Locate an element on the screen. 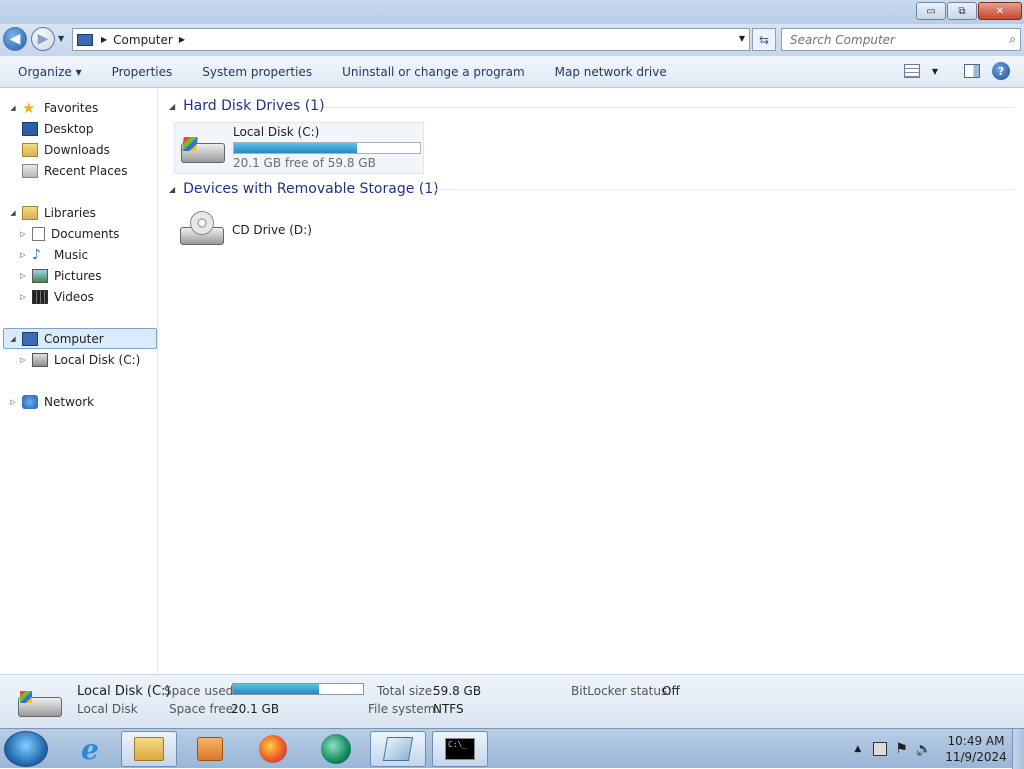 The image size is (1024, 769). nav-label: Documents is located at coordinates (85, 233).